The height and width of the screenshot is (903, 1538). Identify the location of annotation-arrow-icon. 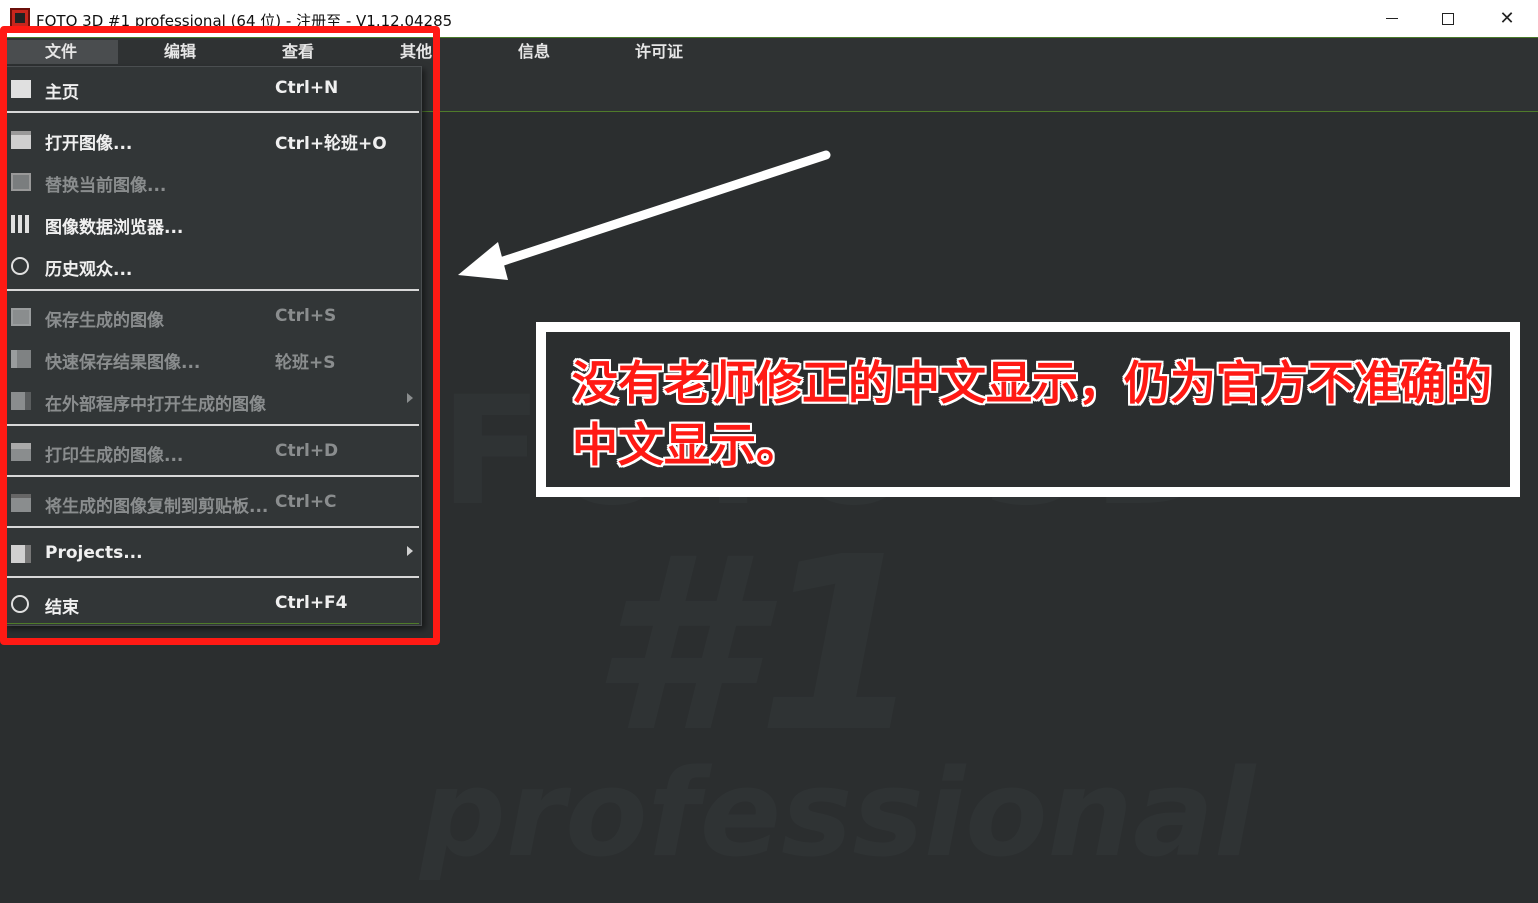
(644, 215).